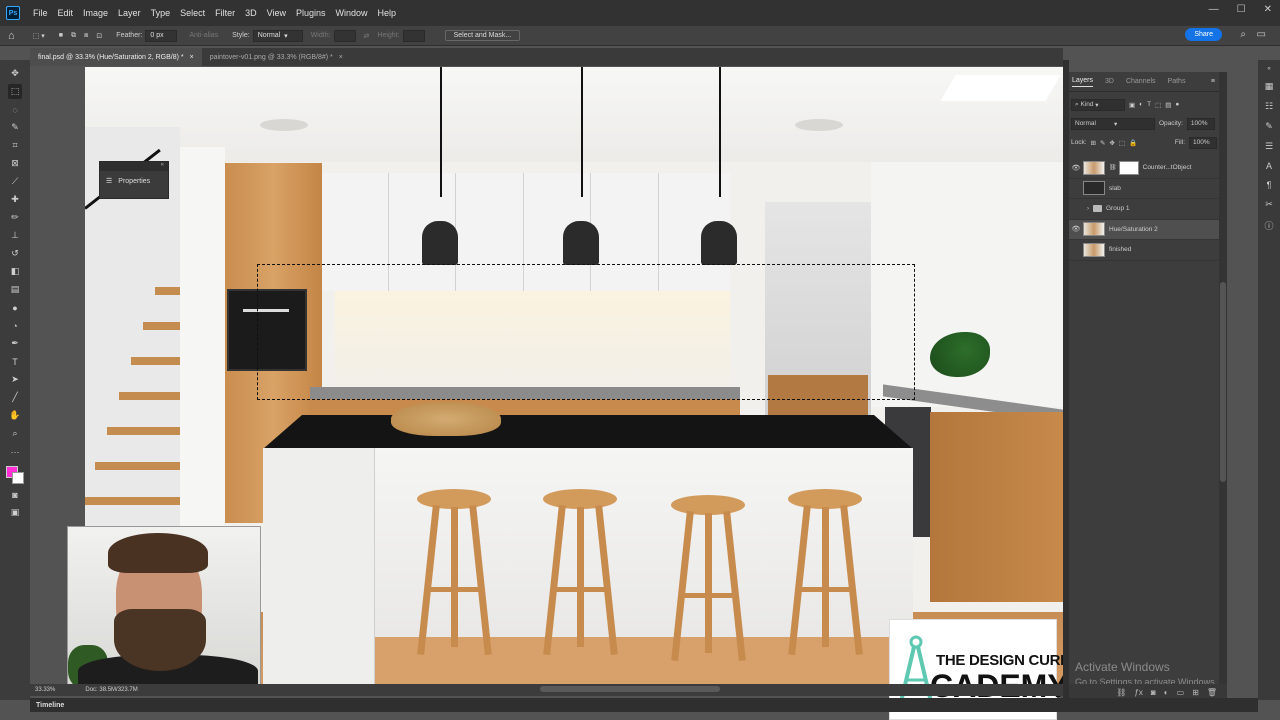  I want to click on blur-tool-icon: ●, so click(15, 307).